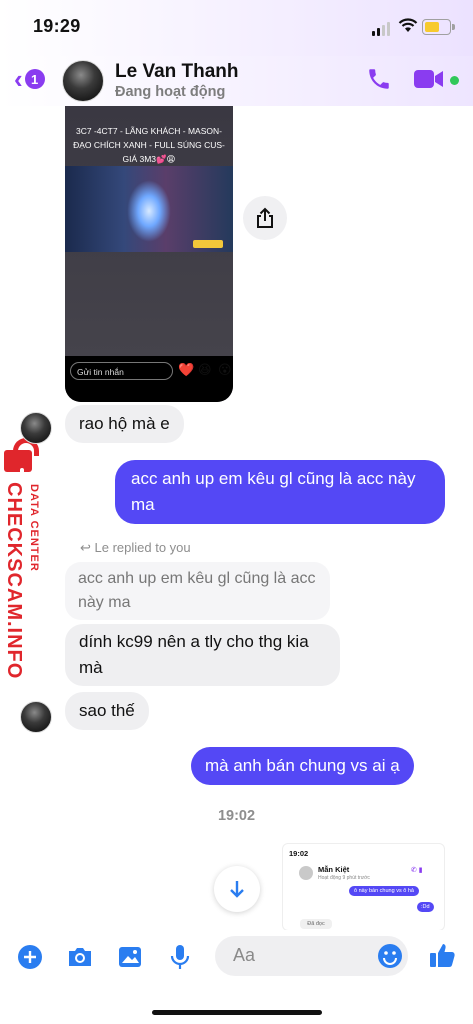 The height and width of the screenshot is (1024, 473). Describe the element at coordinates (311, 956) in the screenshot. I see `message-input: Aa` at that location.